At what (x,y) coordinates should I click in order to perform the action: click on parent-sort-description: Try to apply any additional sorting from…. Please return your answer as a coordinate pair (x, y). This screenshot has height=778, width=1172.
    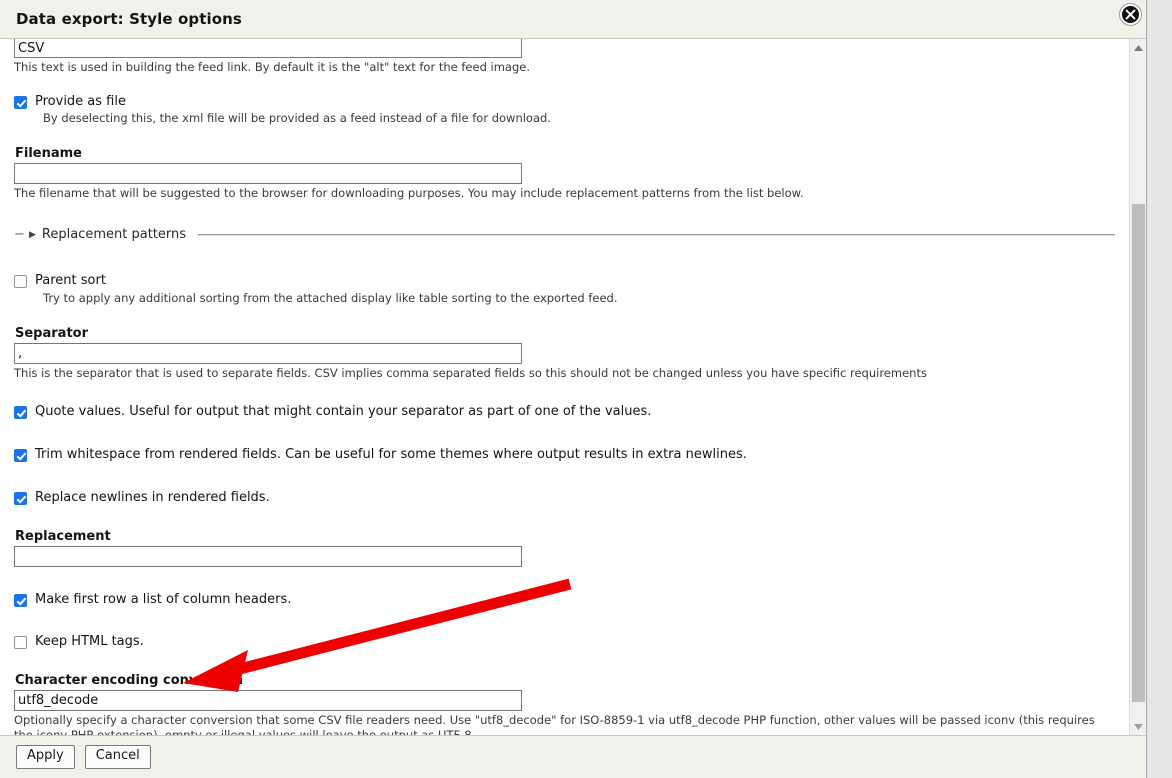
    Looking at the image, I should click on (330, 298).